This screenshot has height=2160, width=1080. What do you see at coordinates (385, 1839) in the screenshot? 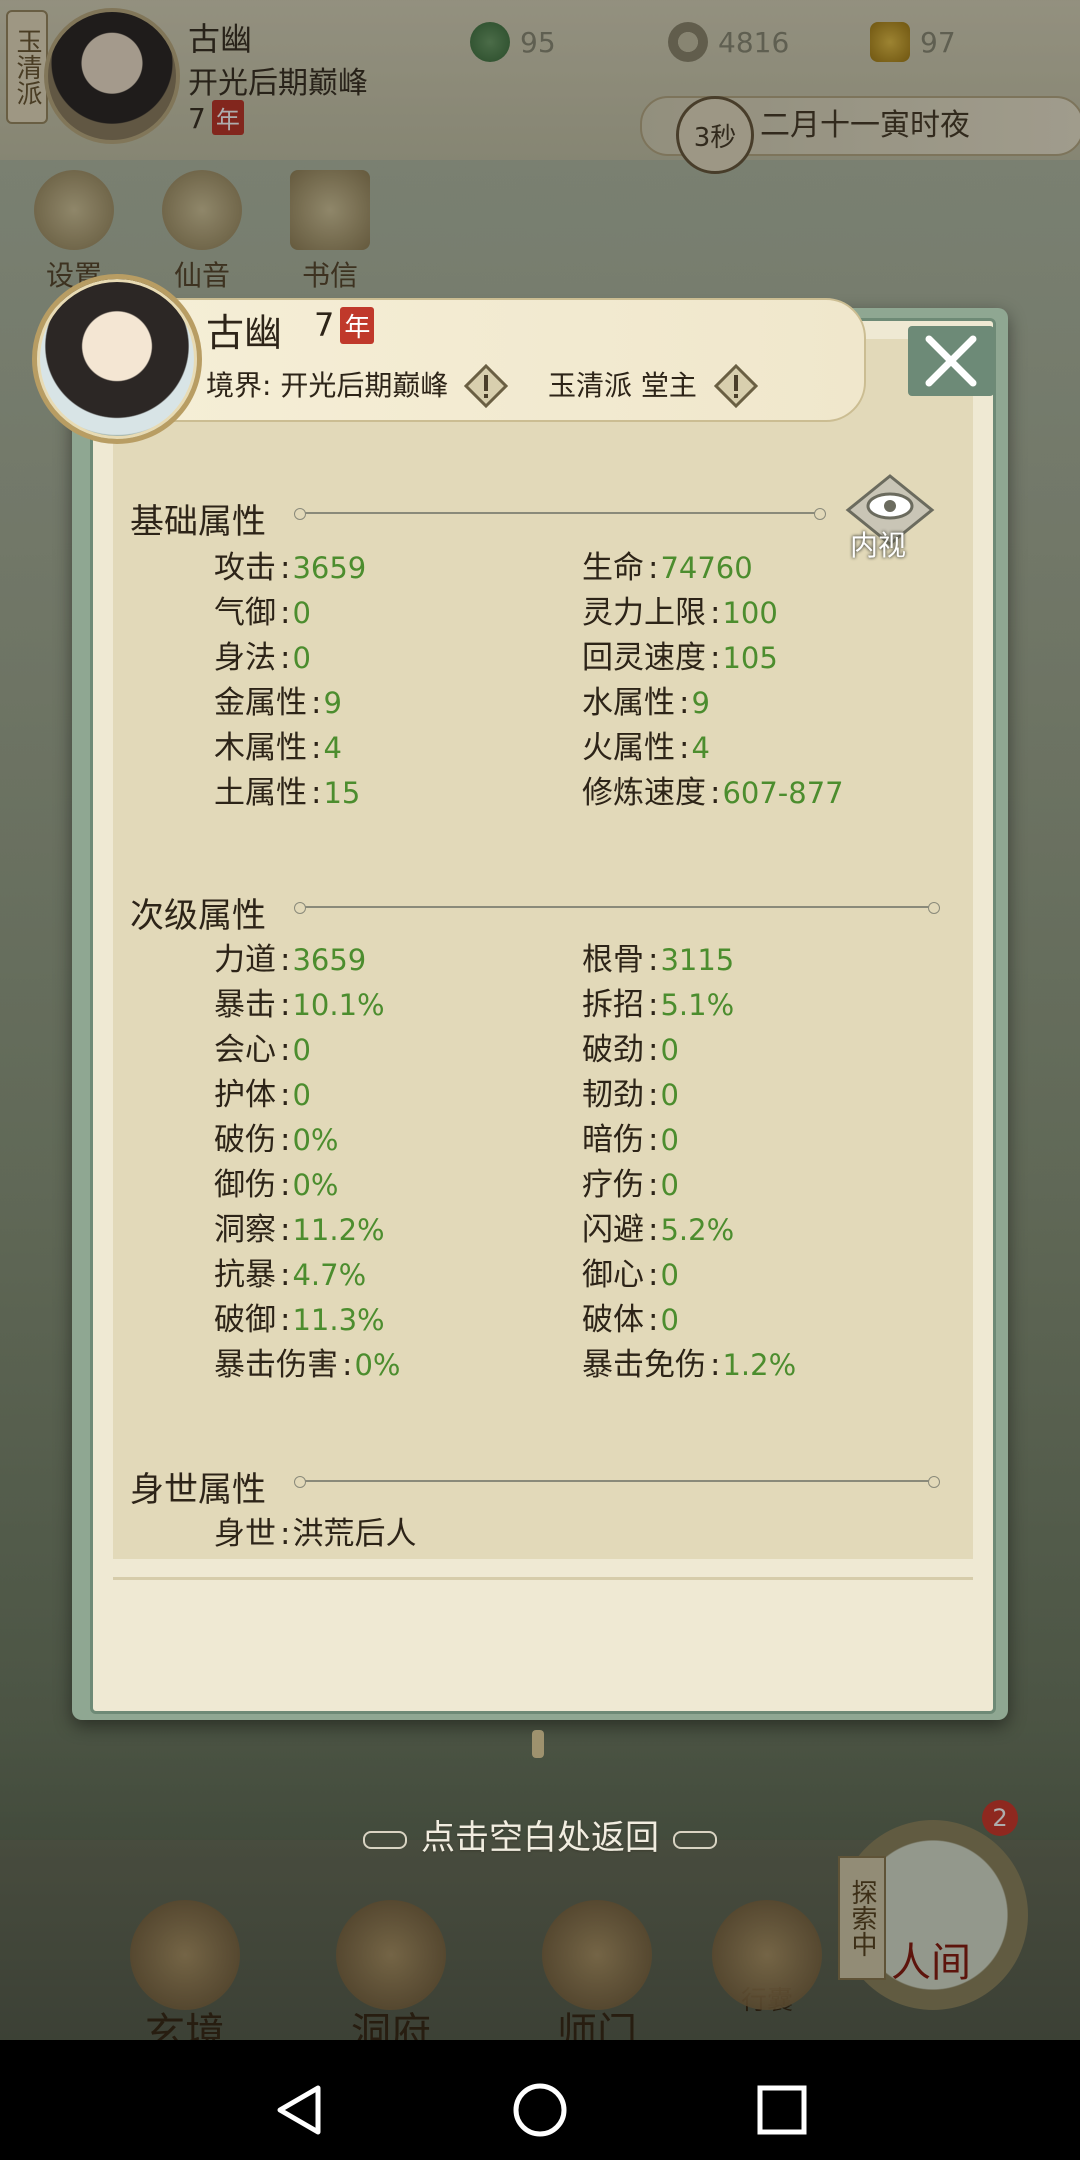
I see `scroll-left-icon` at bounding box center [385, 1839].